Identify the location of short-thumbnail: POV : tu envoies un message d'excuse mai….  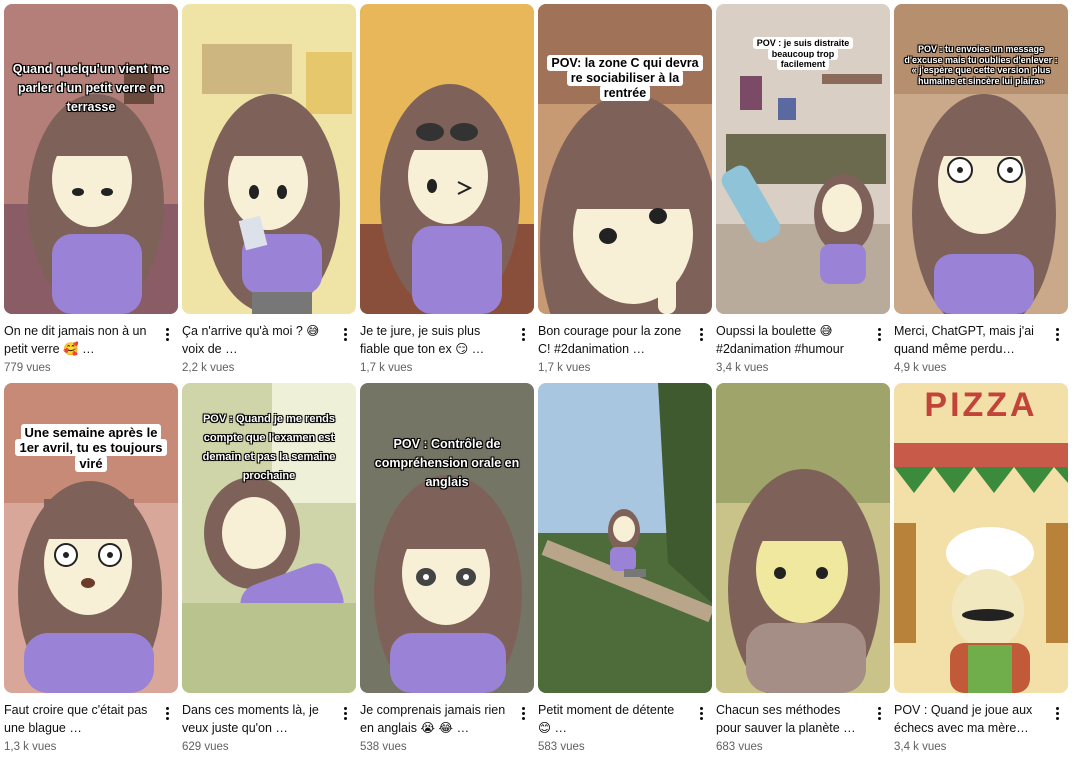
(981, 159).